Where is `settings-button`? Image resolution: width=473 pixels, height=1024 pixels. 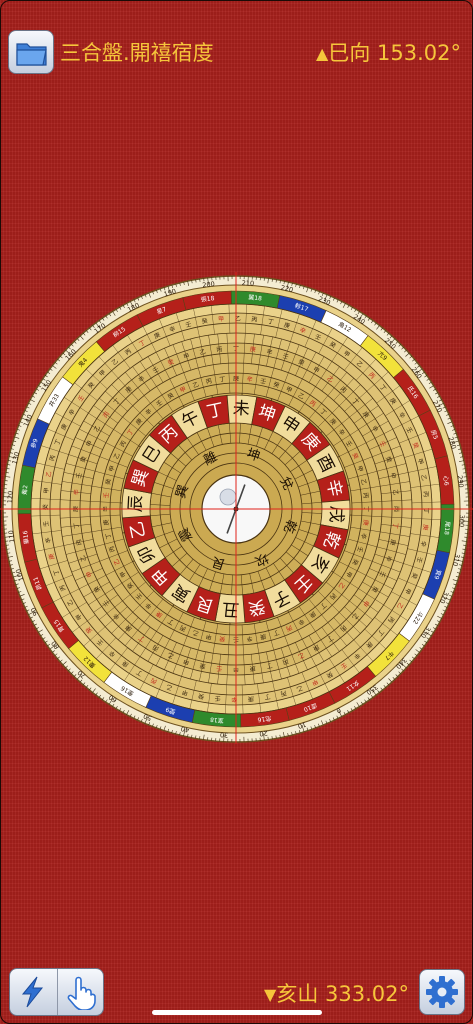 settings-button is located at coordinates (442, 992).